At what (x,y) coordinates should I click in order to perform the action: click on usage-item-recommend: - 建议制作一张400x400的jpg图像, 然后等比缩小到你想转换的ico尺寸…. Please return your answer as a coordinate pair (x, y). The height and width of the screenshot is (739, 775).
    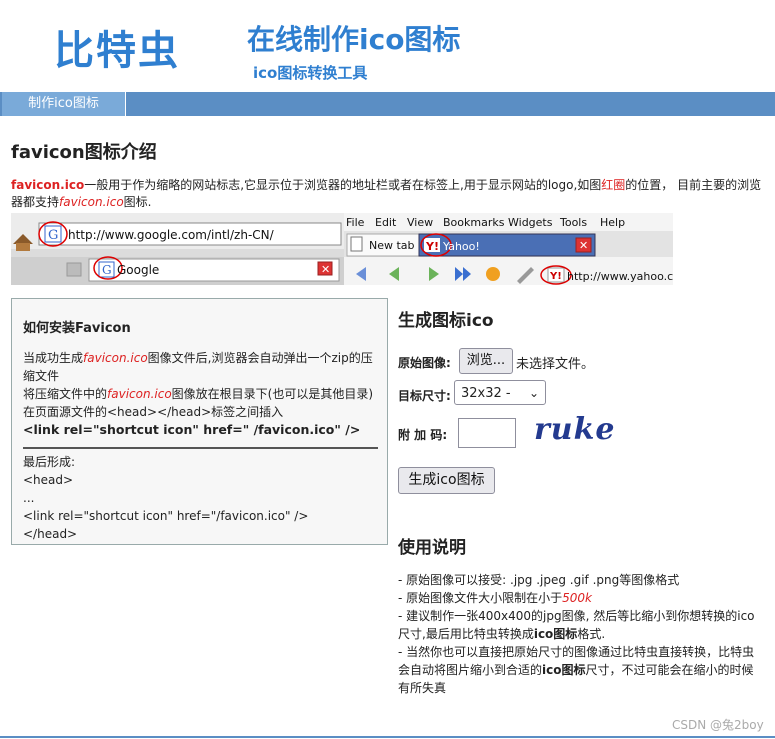
    Looking at the image, I should click on (576, 625).